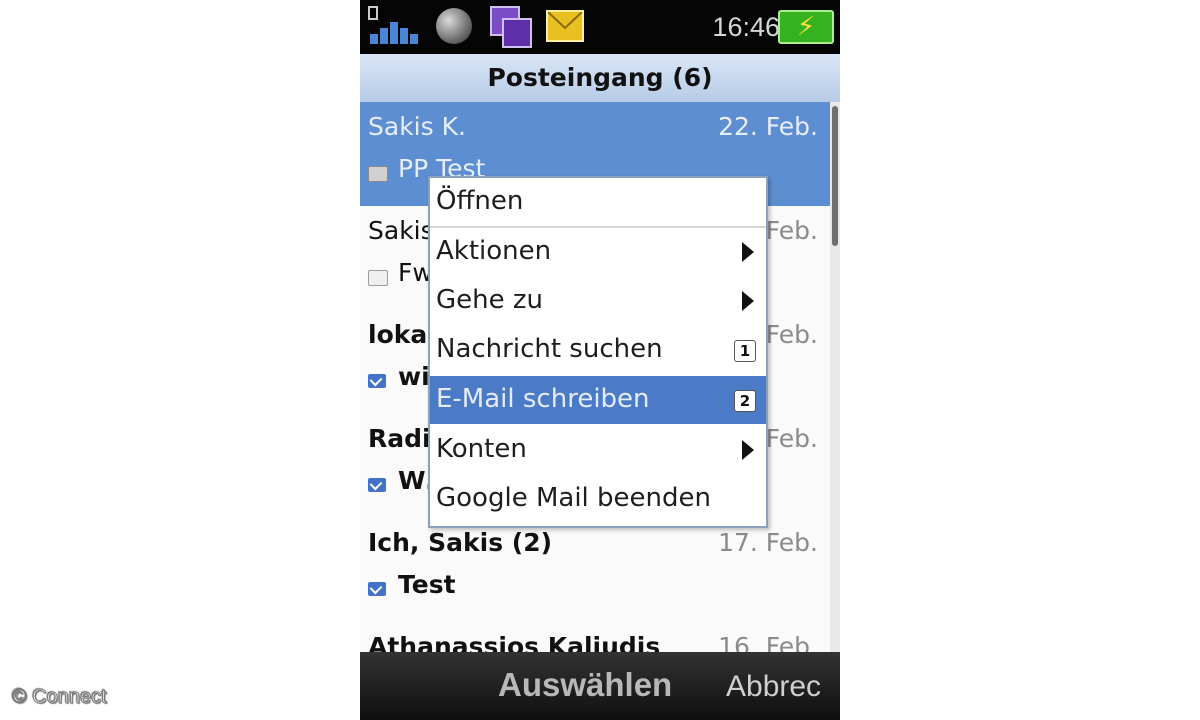  What do you see at coordinates (573, 498) in the screenshot?
I see `menu-item-label: Google Mail beenden` at bounding box center [573, 498].